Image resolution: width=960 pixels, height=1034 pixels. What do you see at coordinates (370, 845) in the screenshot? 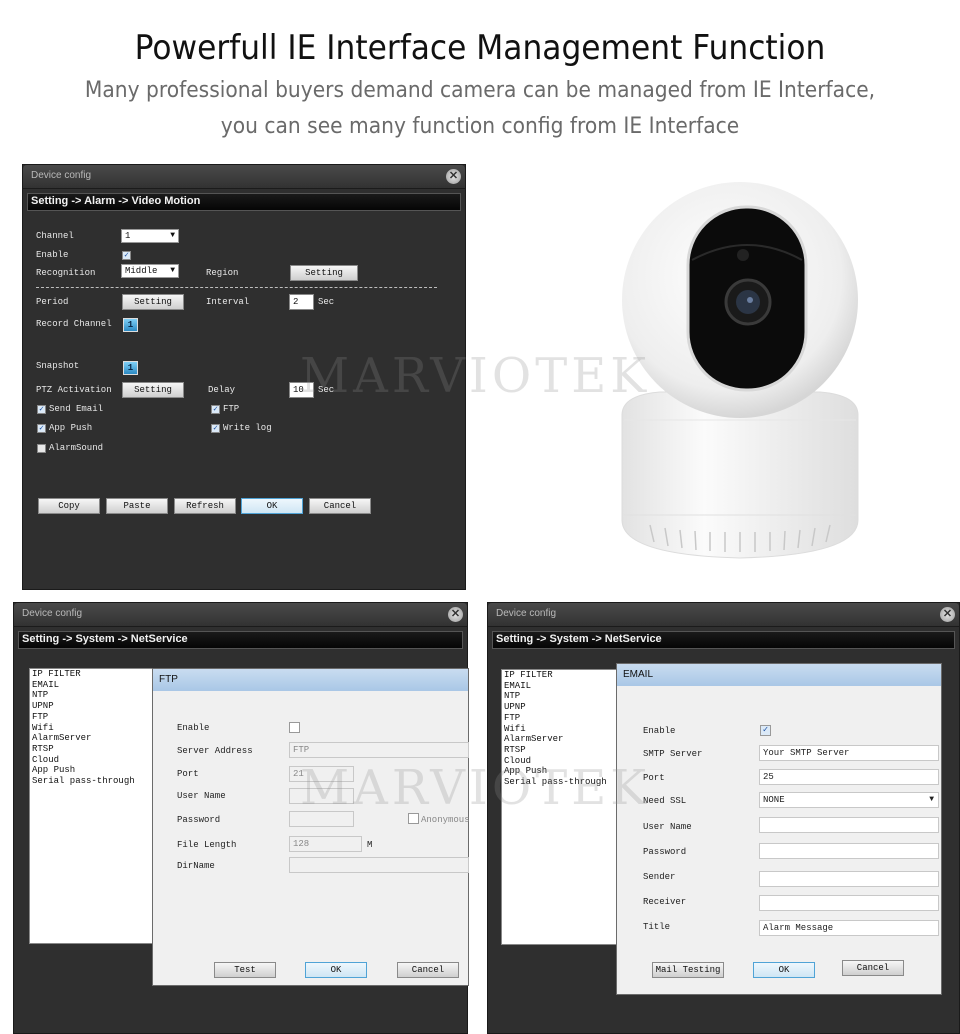
I see `file-length-unit: M` at bounding box center [370, 845].